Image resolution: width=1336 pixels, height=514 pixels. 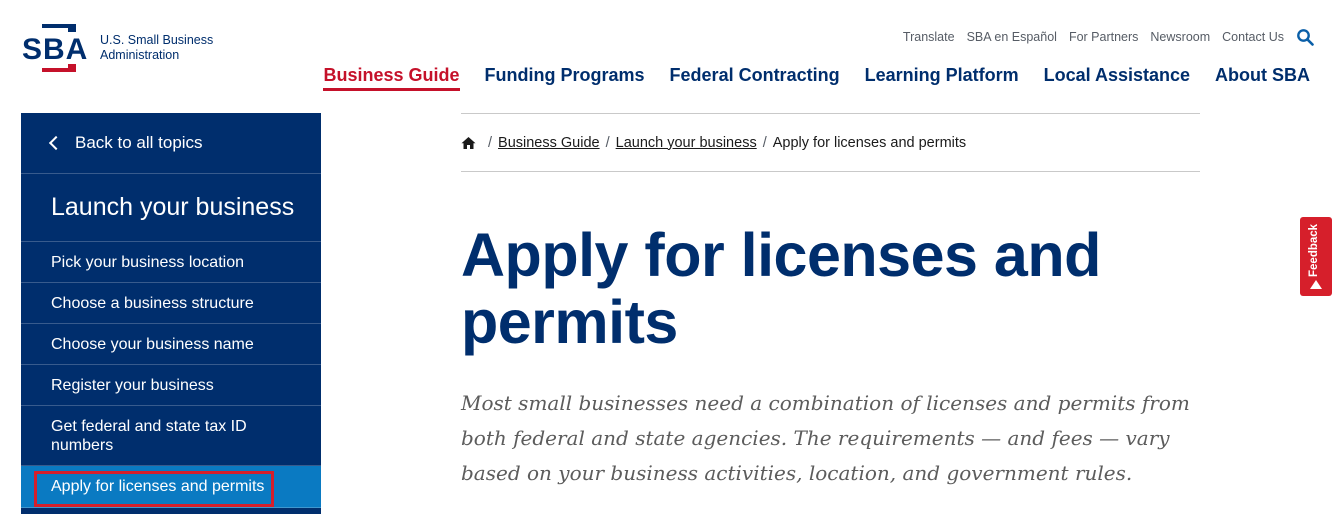 I want to click on feedback-tab: Feedback, so click(x=1316, y=256).